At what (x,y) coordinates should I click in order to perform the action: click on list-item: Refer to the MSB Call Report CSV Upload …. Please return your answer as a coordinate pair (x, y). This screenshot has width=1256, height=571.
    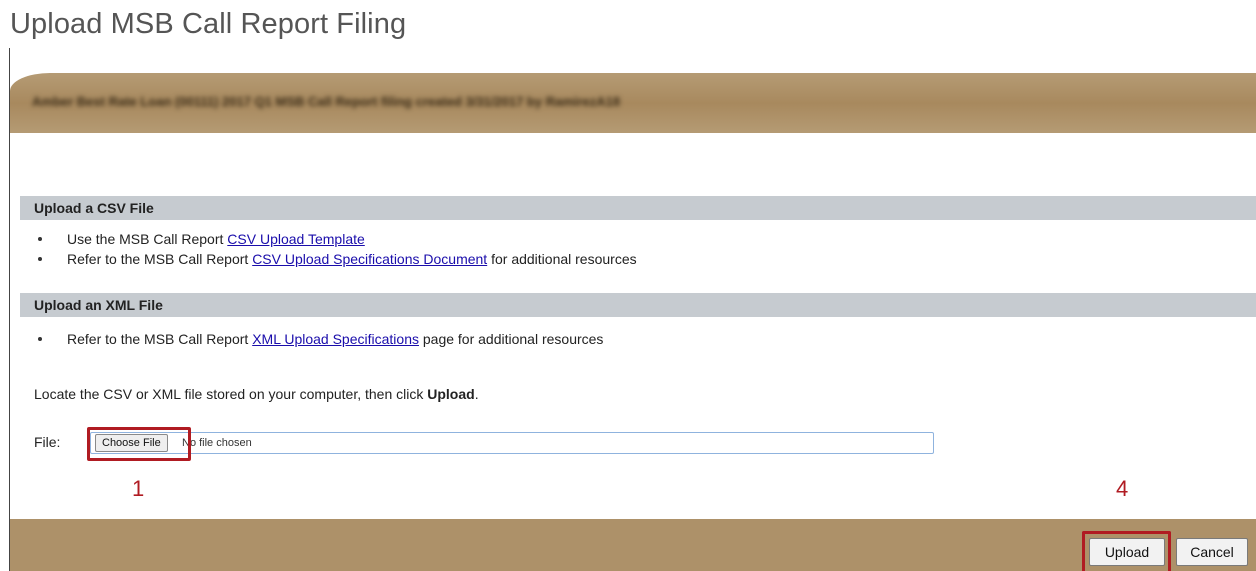
    Looking at the image, I should click on (328, 259).